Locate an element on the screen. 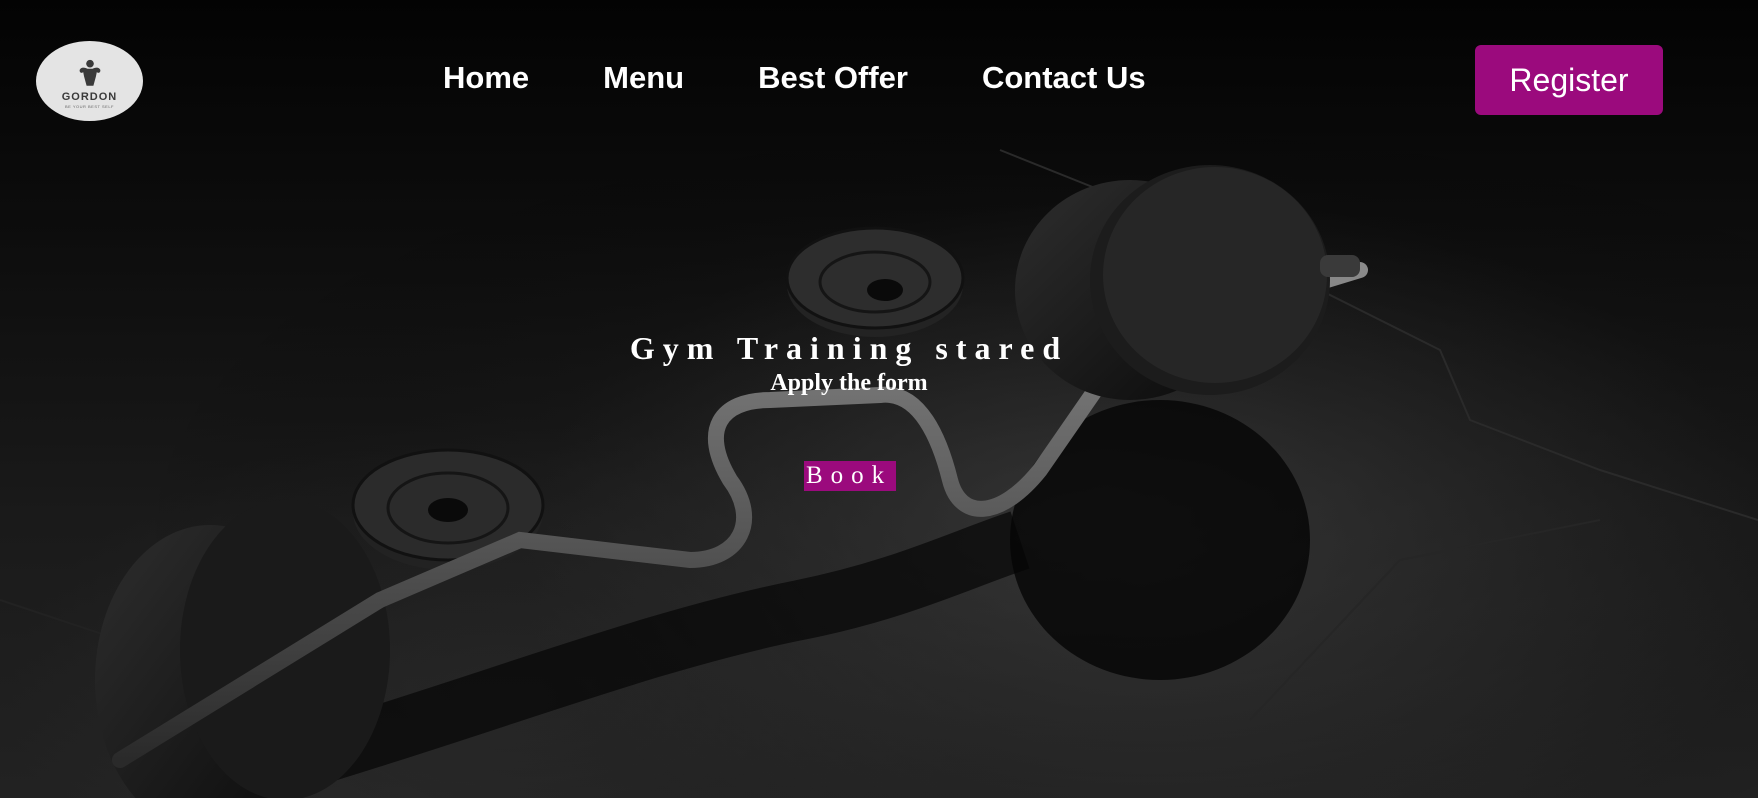  nav-home-link: Home is located at coordinates (486, 78).